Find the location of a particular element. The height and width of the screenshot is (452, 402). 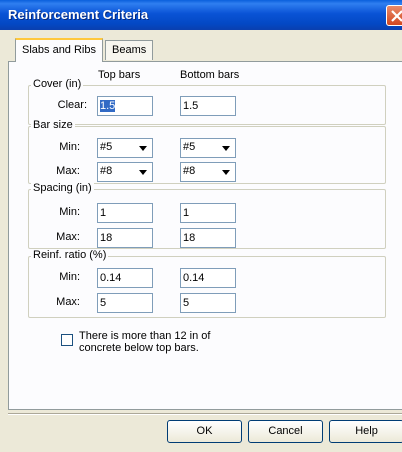

help-button: Help is located at coordinates (365, 431).